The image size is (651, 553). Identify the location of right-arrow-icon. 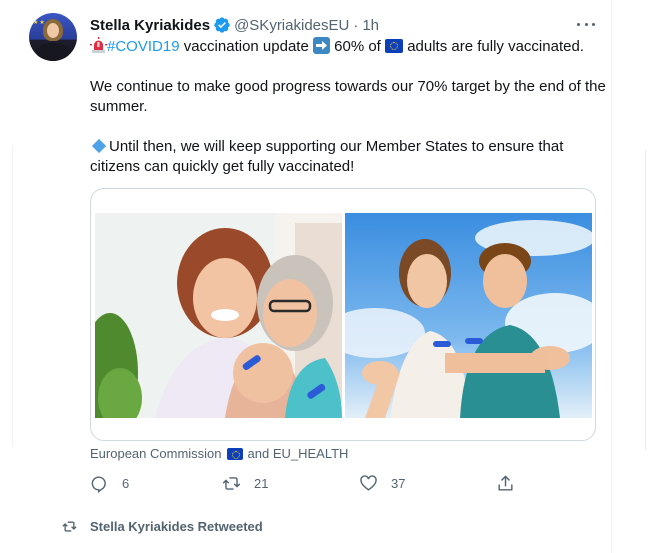
(321, 45).